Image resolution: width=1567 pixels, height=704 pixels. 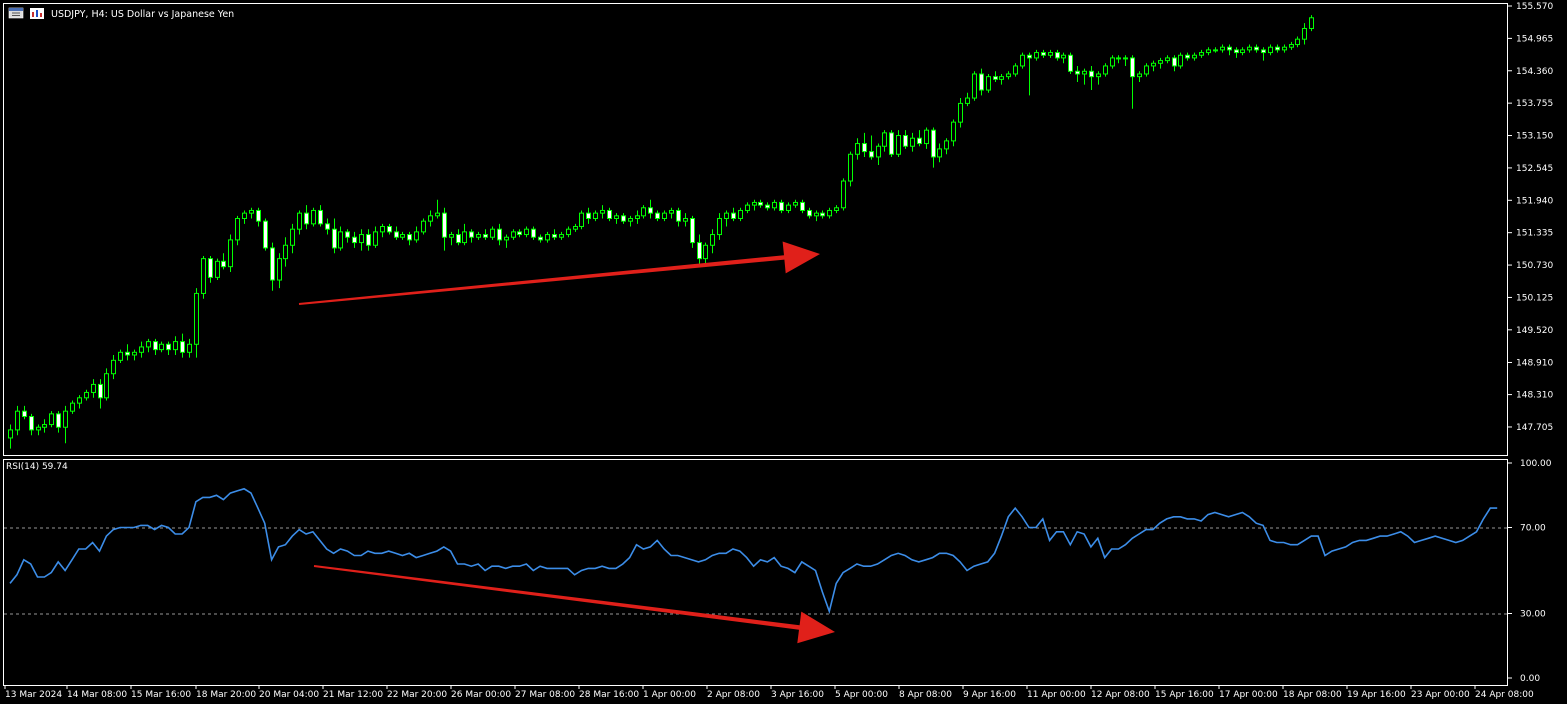 What do you see at coordinates (97, 695) in the screenshot?
I see `time-tick-label: 14 Mar 08:00` at bounding box center [97, 695].